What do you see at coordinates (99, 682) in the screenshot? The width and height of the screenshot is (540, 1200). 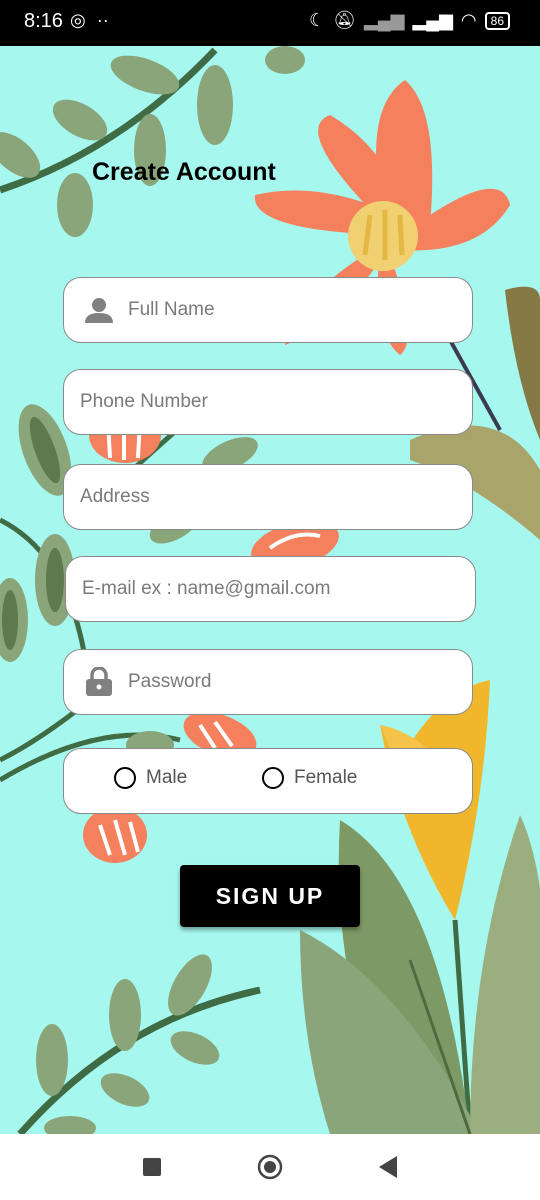 I see `lock-icon` at bounding box center [99, 682].